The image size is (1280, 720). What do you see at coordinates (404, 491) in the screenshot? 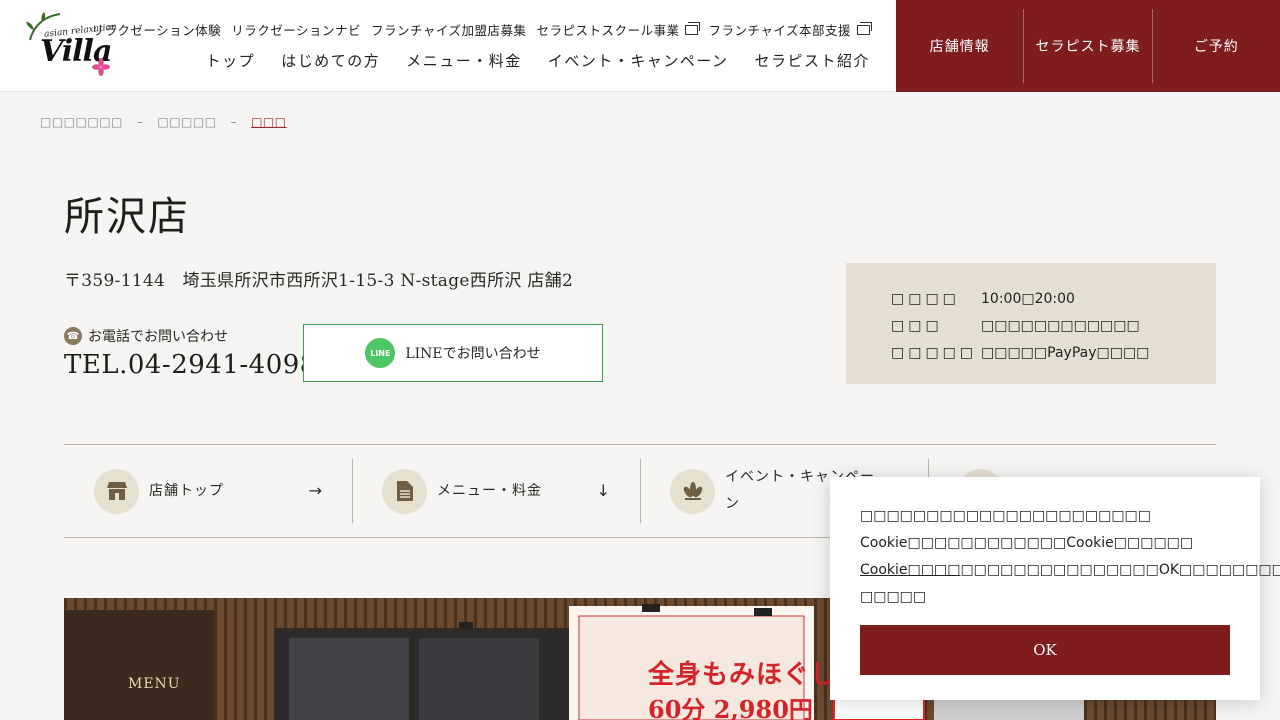
I see `document-icon` at bounding box center [404, 491].